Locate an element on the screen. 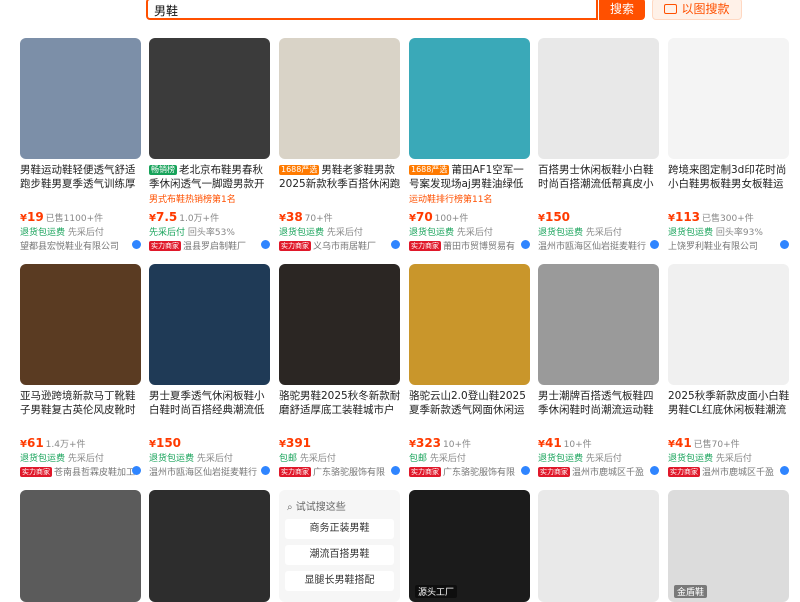 Image resolution: width=800 pixels, height=602 pixels. shop-name: 实力商家 苍南县哲霖皮鞋加工 is located at coordinates (80, 471).